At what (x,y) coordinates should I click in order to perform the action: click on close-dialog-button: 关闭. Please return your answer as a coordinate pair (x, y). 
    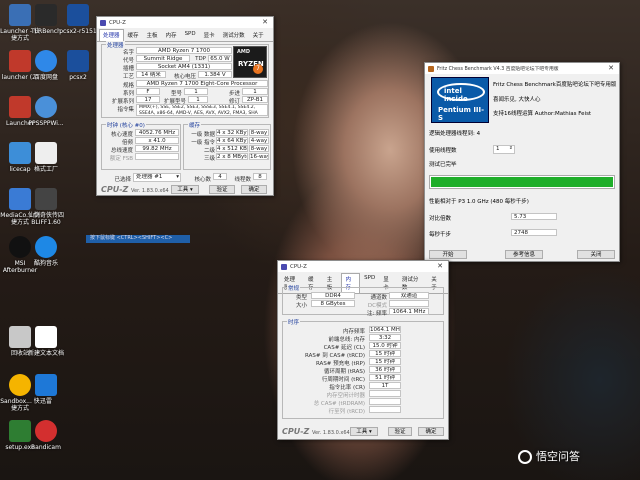
    Looking at the image, I should click on (596, 254).